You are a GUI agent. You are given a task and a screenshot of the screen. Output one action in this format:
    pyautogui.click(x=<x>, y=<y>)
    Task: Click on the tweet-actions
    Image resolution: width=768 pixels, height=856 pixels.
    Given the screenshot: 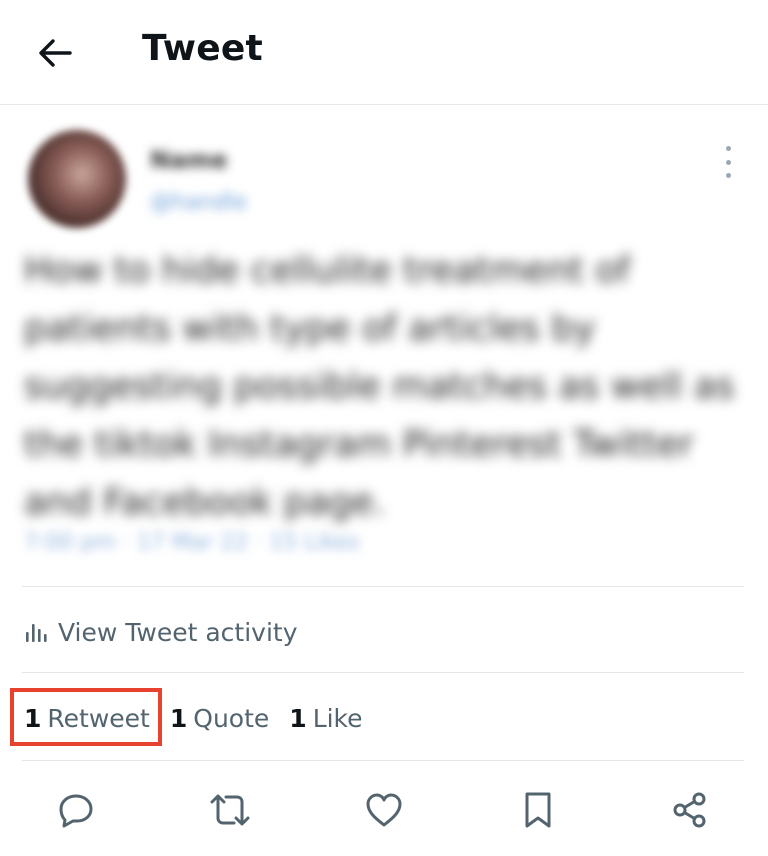 What is the action you would take?
    pyautogui.click(x=384, y=810)
    